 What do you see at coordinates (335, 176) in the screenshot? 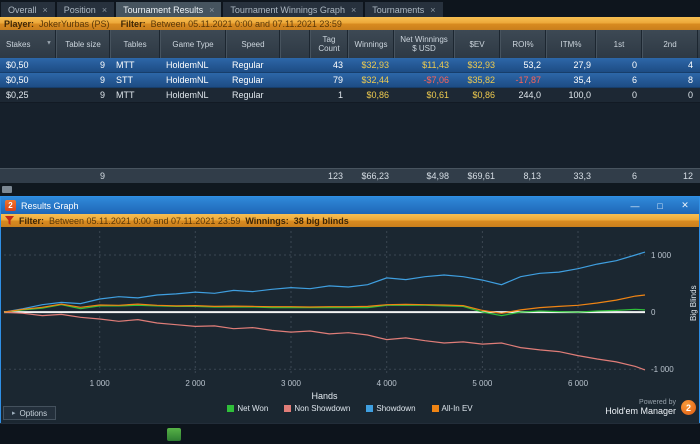
I see `total-tag-count: 123` at bounding box center [335, 176].